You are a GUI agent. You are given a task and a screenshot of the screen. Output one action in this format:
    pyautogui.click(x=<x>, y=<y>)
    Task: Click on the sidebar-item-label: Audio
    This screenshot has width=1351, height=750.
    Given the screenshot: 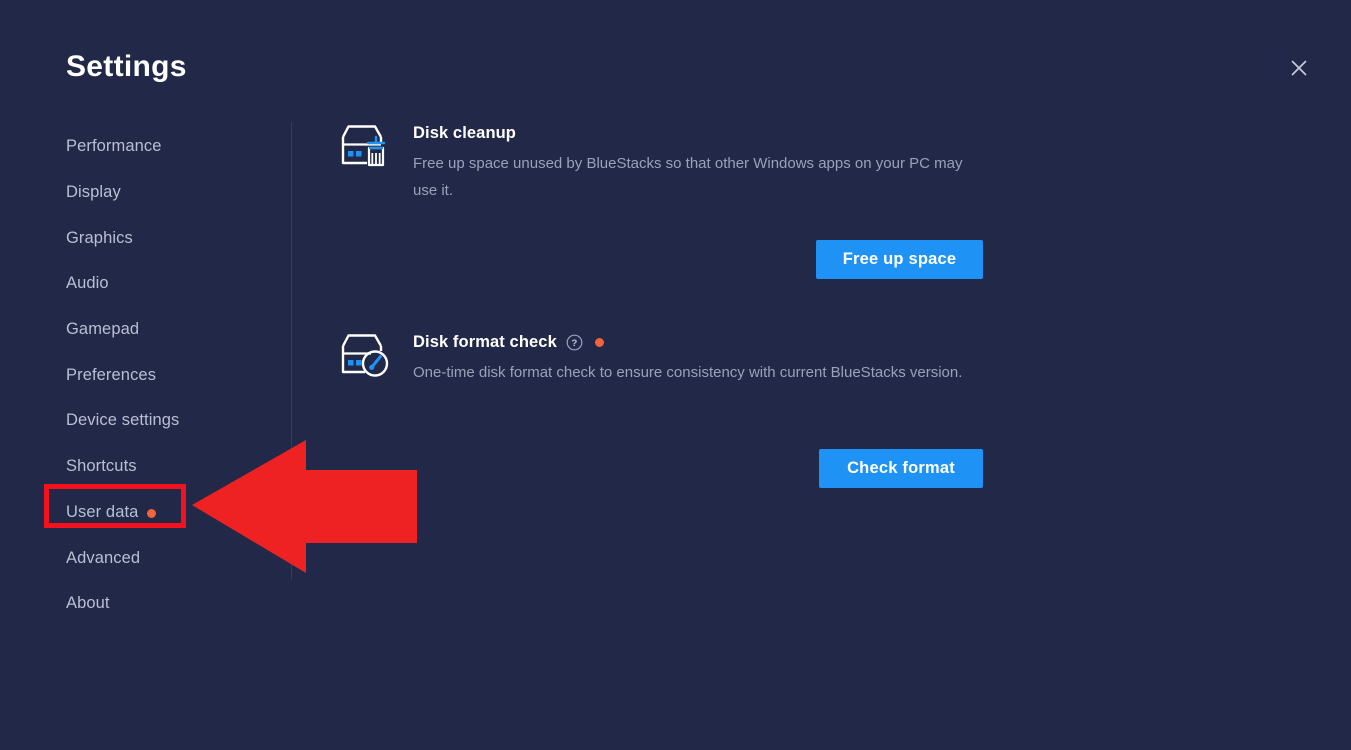 What is the action you would take?
    pyautogui.click(x=87, y=283)
    